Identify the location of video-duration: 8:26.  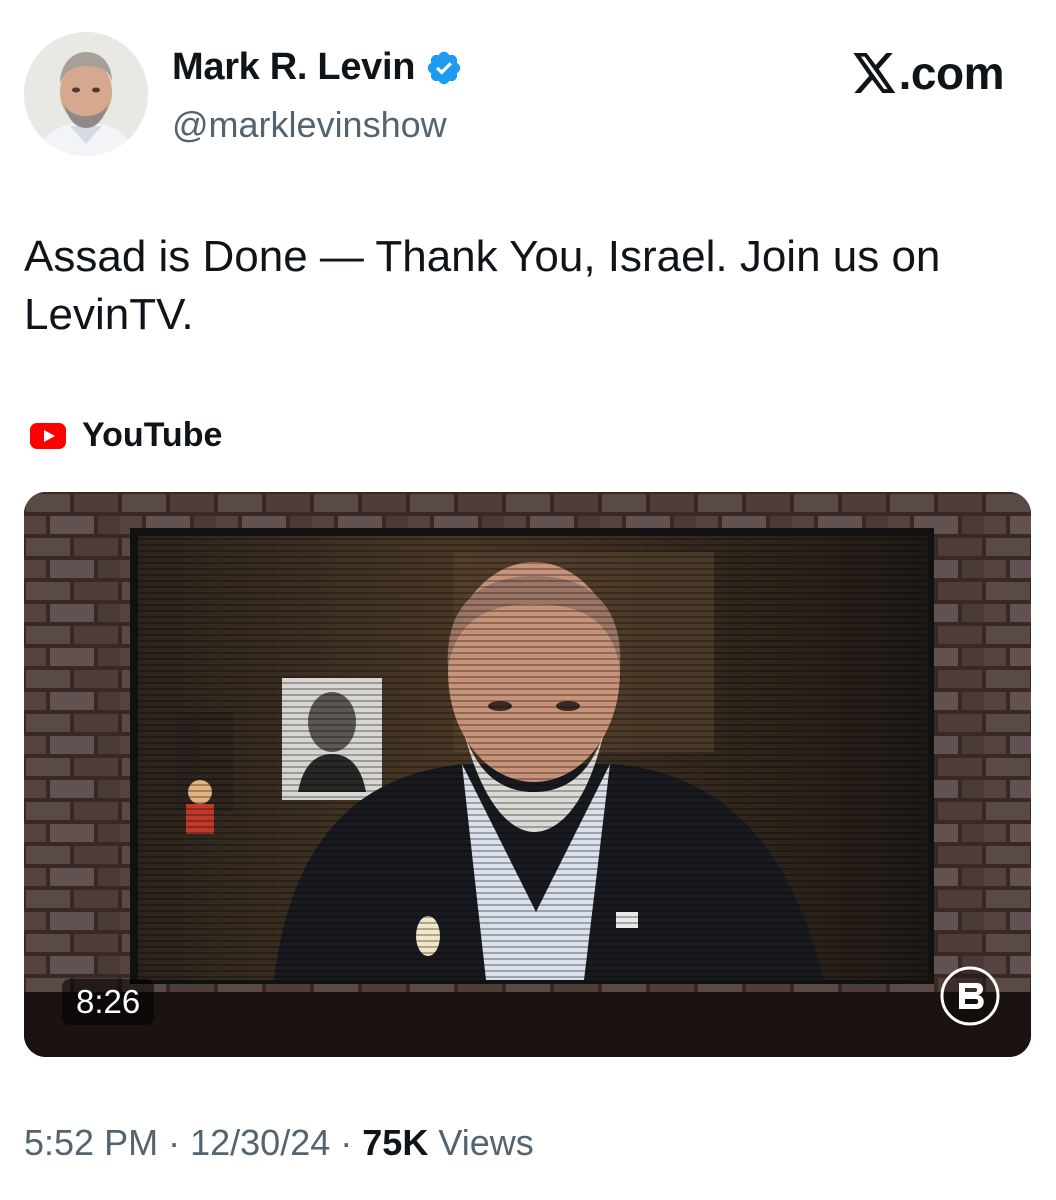
(108, 1002).